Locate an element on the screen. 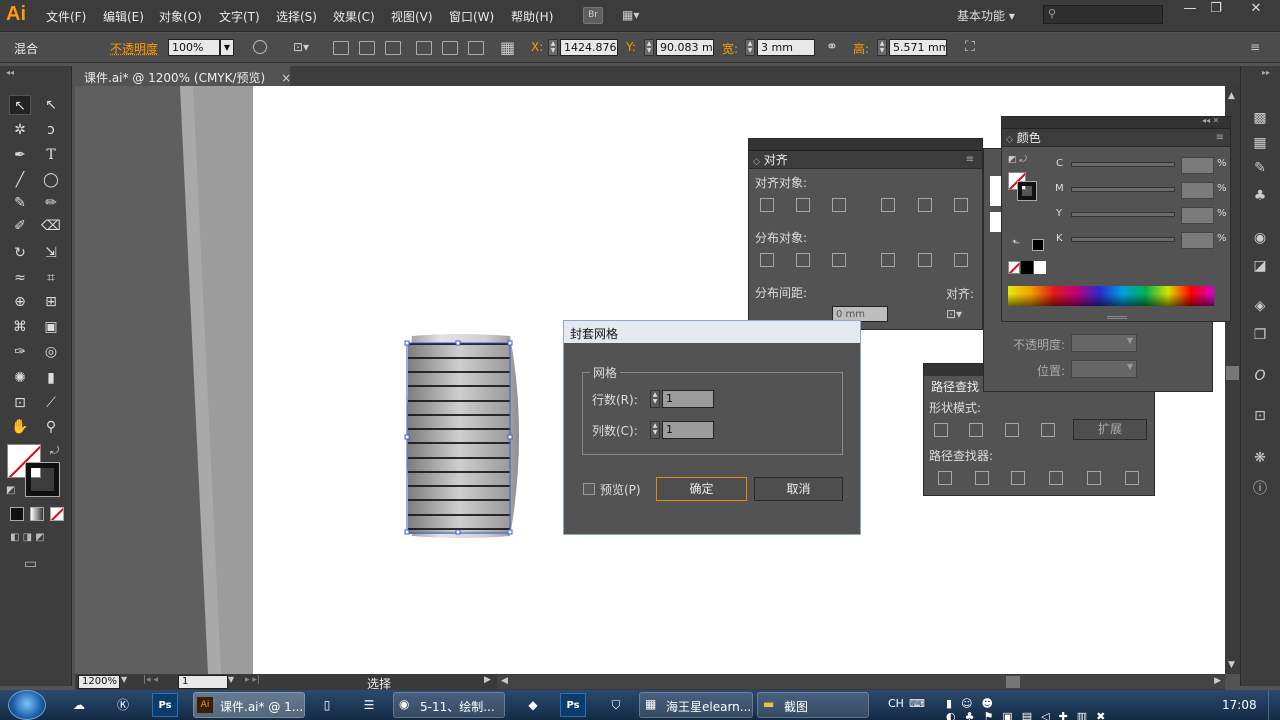 This screenshot has height=720, width=1280. swap-fill-stroke-icon: ⤾ is located at coordinates (54, 451).